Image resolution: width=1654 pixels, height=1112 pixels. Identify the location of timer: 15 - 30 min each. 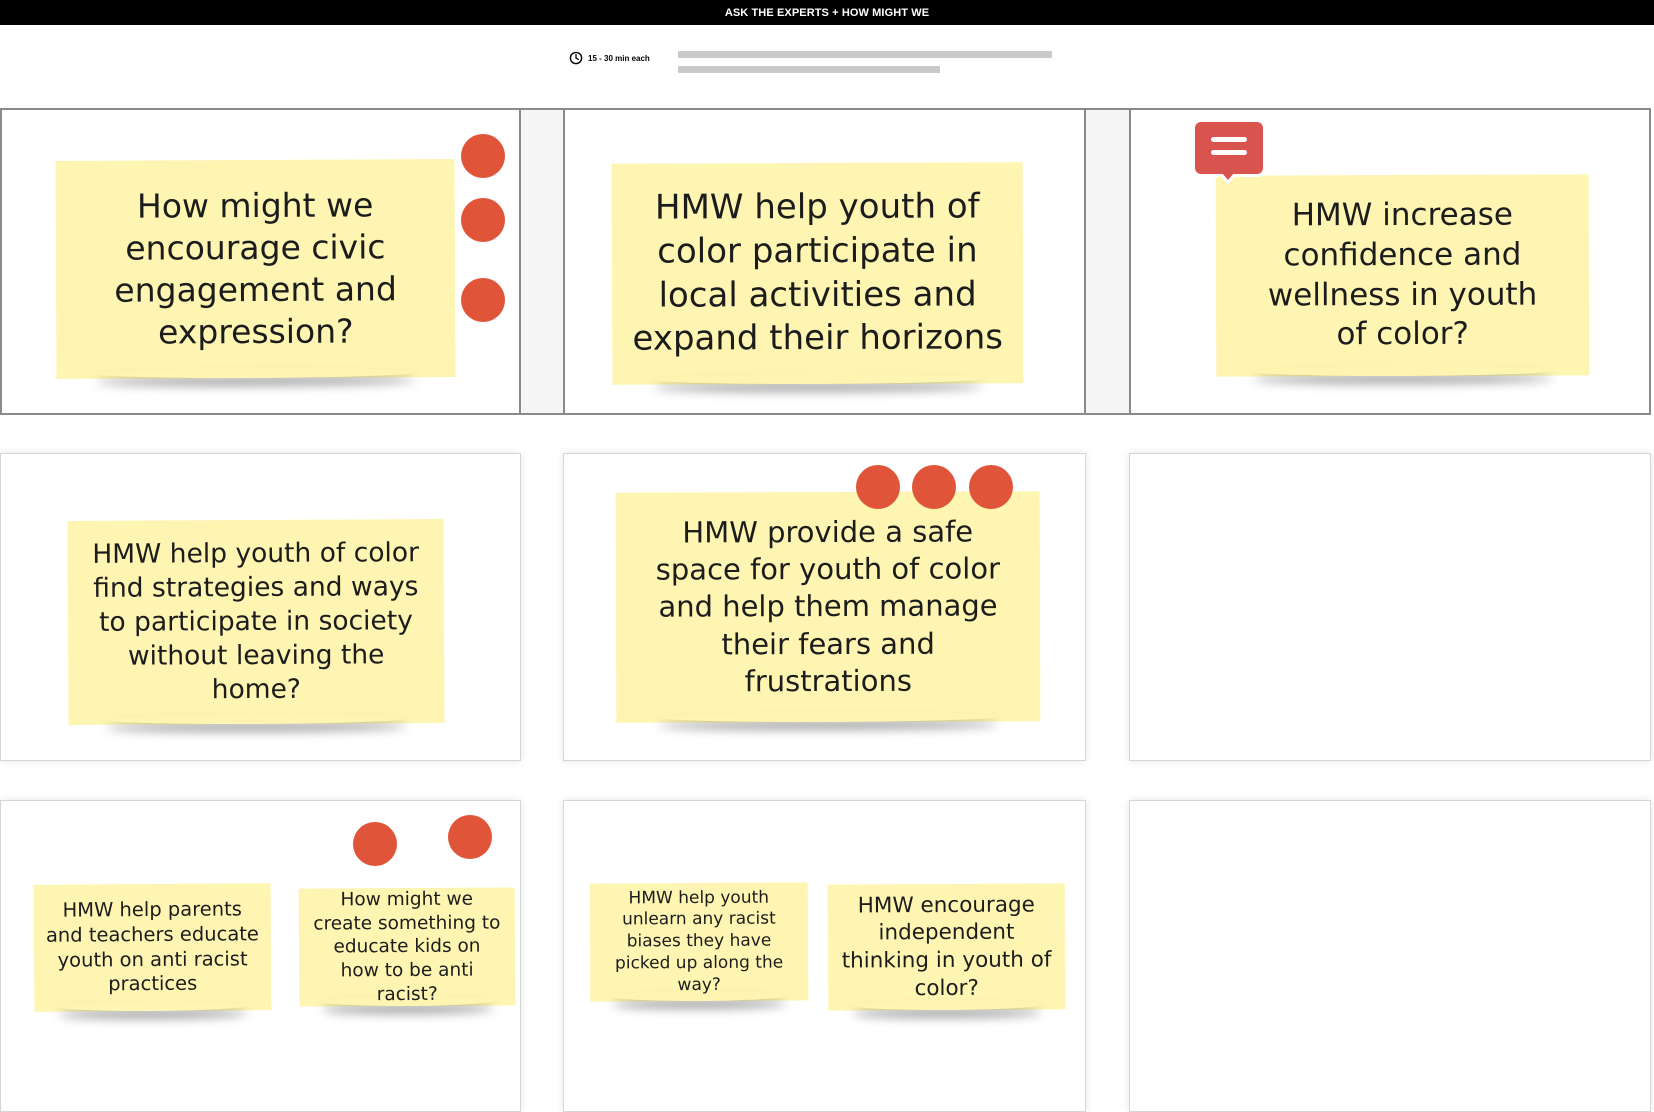
(609, 58).